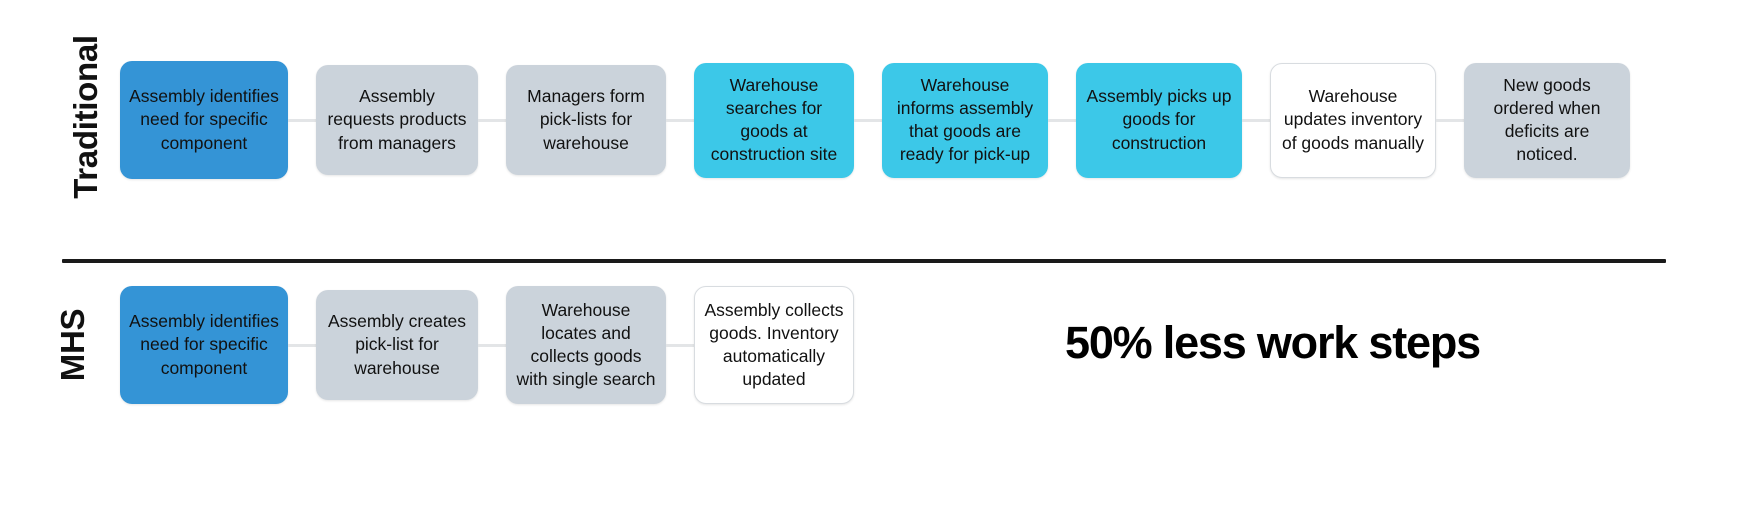 The image size is (1762, 520). What do you see at coordinates (586, 120) in the screenshot?
I see `process-step-box: Managers form pick-lists for warehouse` at bounding box center [586, 120].